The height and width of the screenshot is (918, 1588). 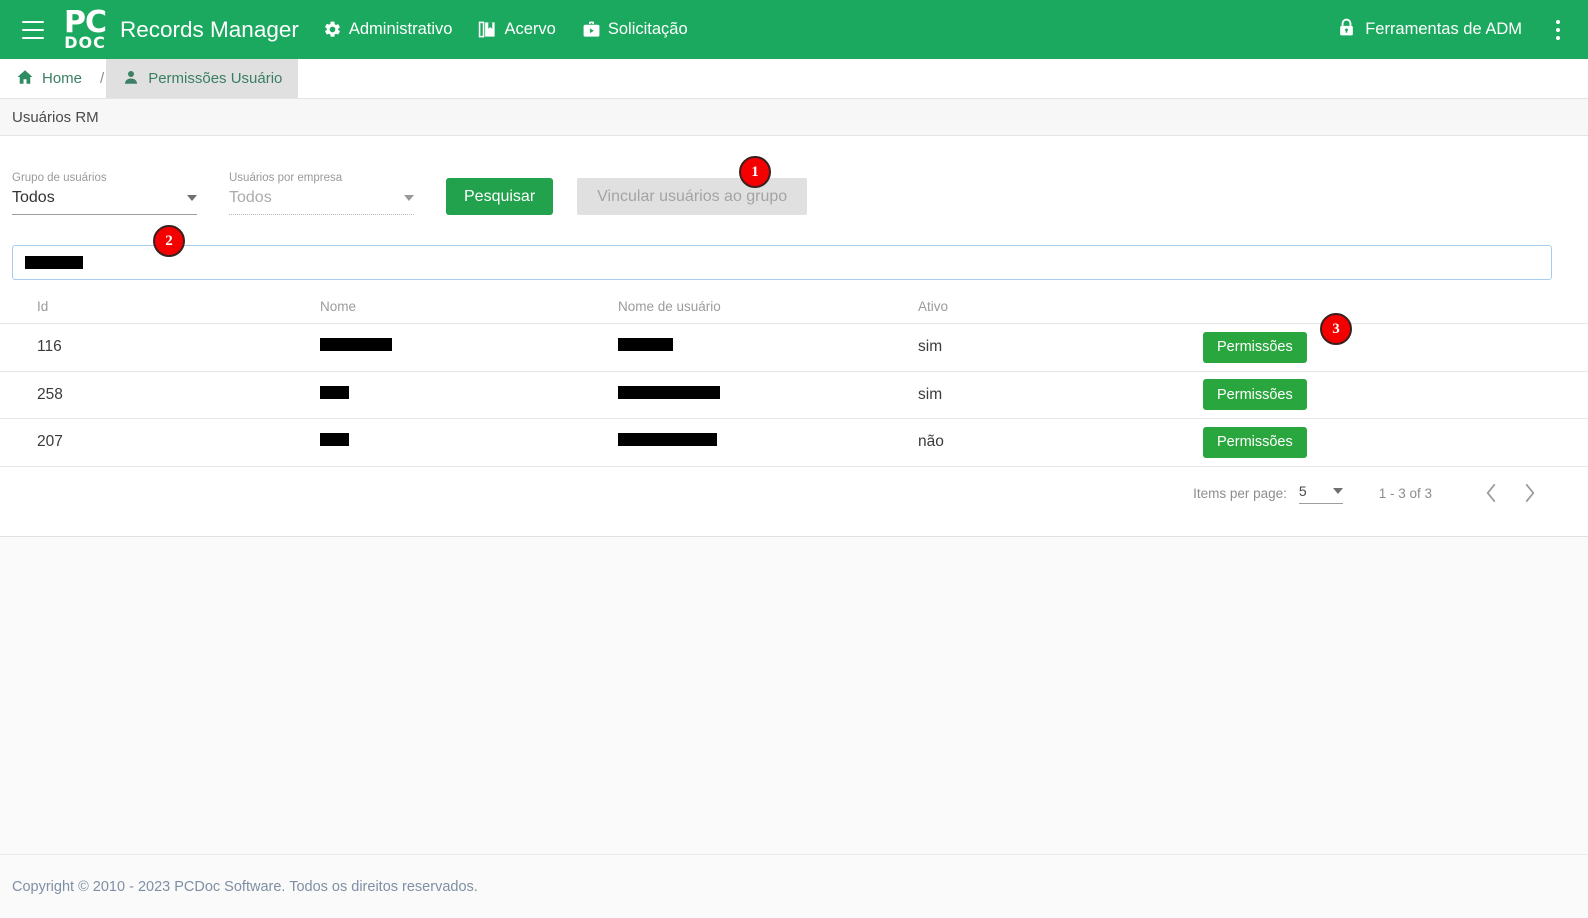 I want to click on column-header-id: Id, so click(x=43, y=306).